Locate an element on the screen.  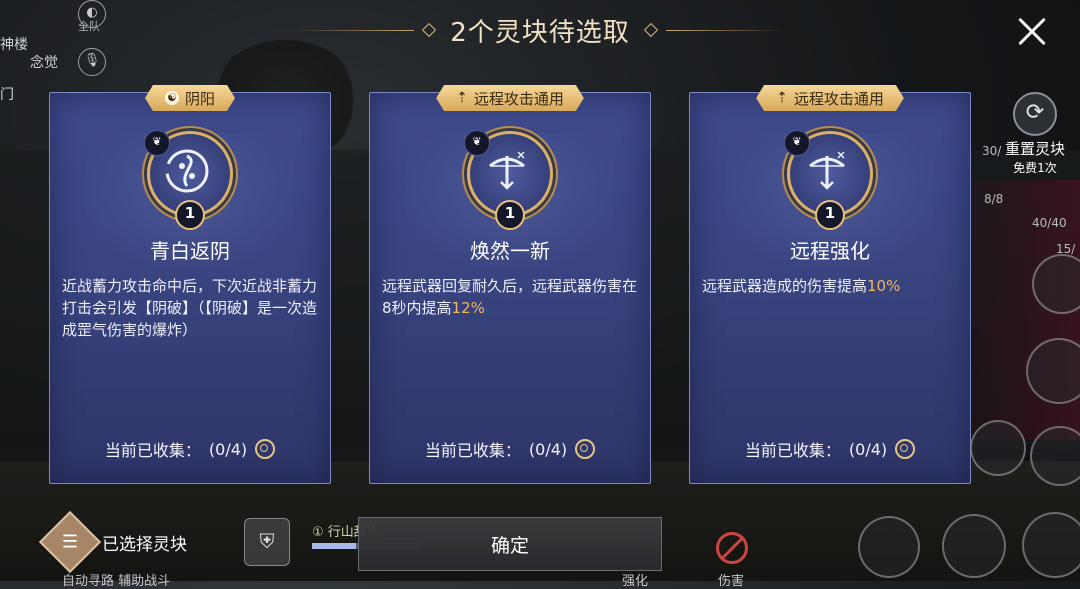
quest-number: ① is located at coordinates (318, 532).